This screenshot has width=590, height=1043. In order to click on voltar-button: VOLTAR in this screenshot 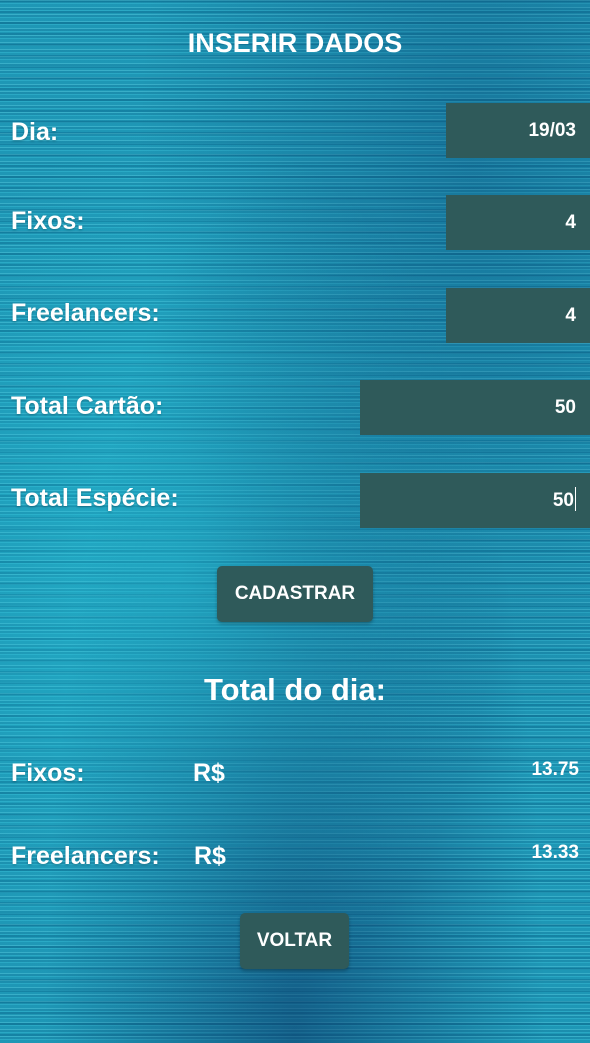, I will do `click(294, 941)`.